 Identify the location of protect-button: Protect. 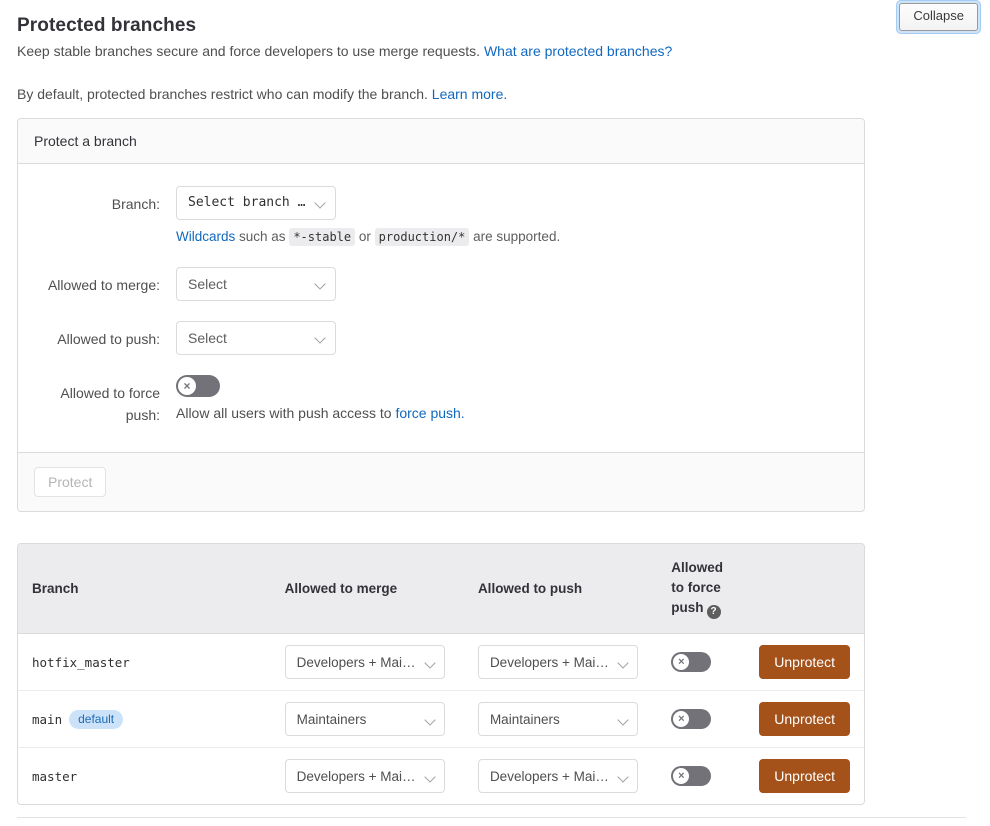
(70, 482).